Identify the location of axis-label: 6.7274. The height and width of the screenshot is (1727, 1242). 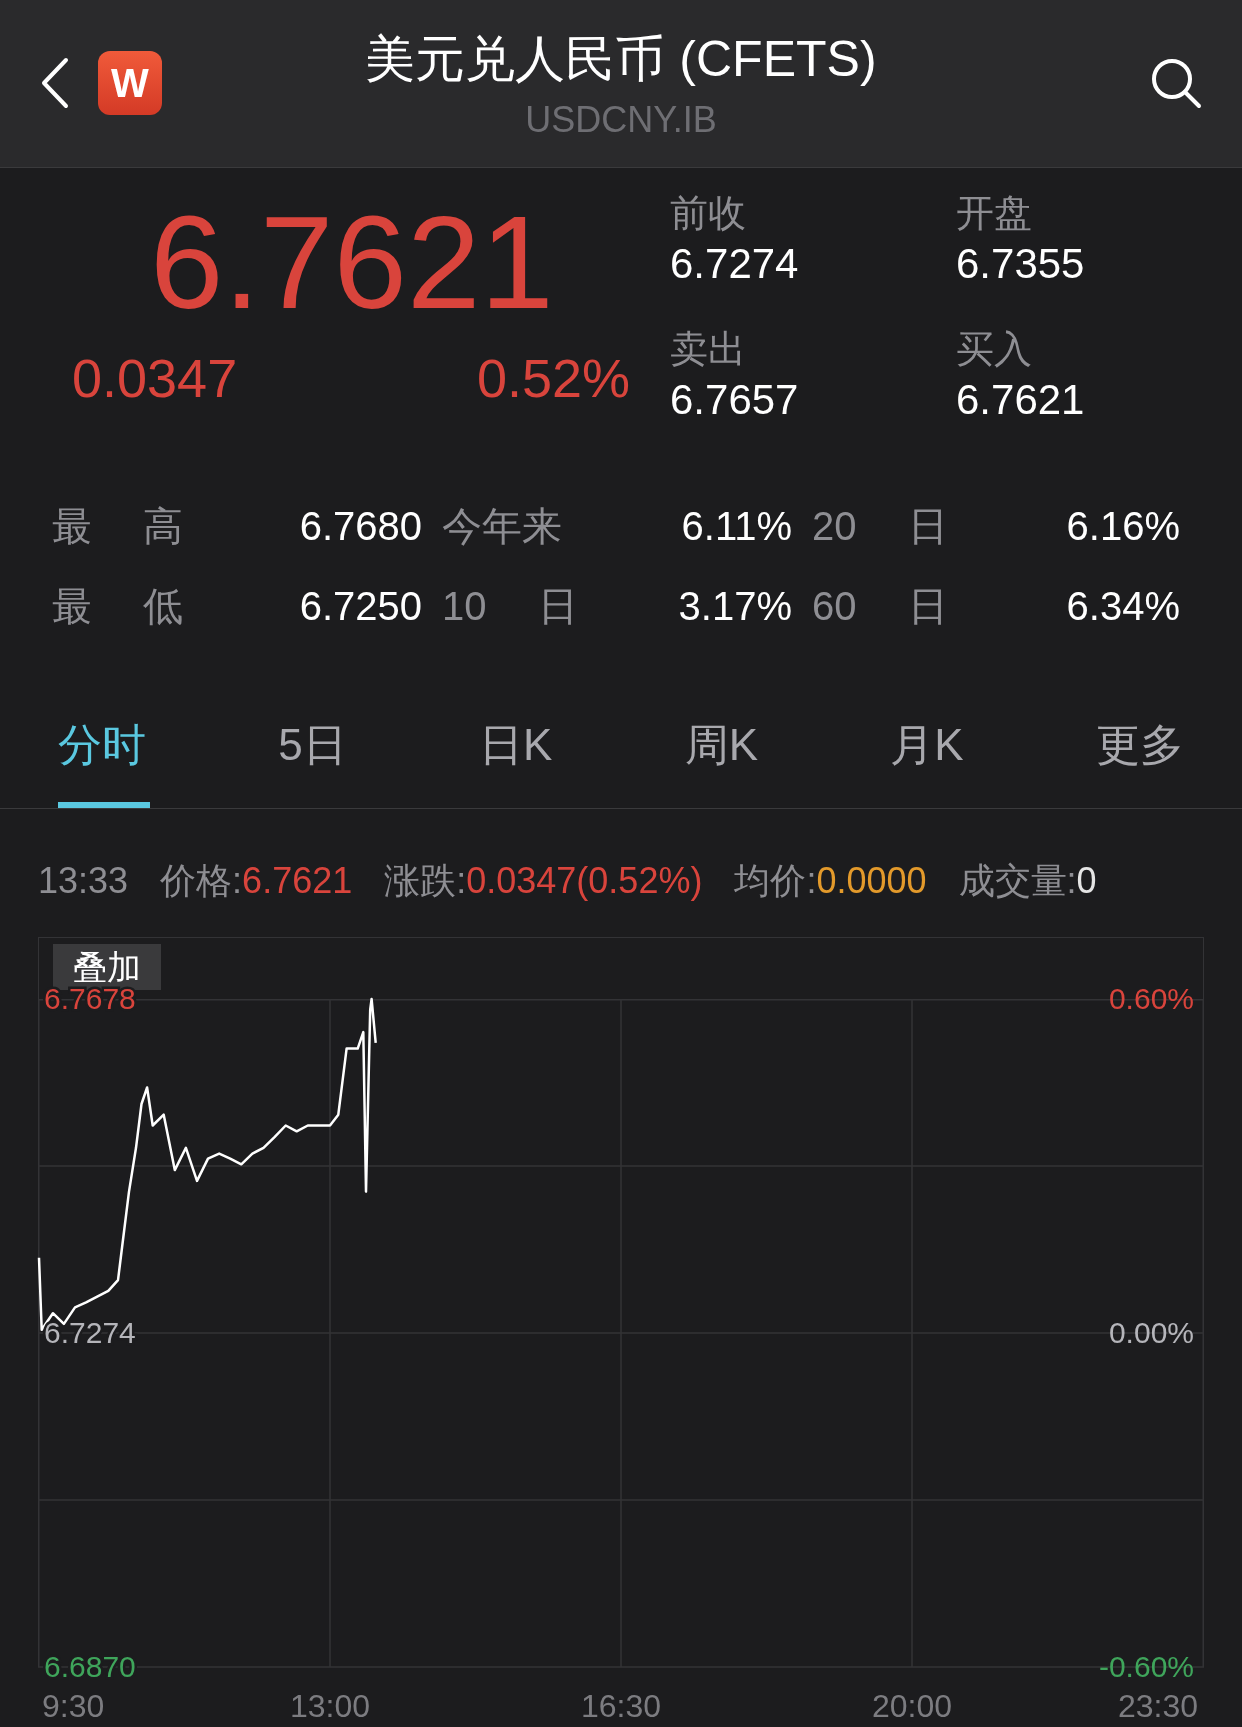
(90, 1332).